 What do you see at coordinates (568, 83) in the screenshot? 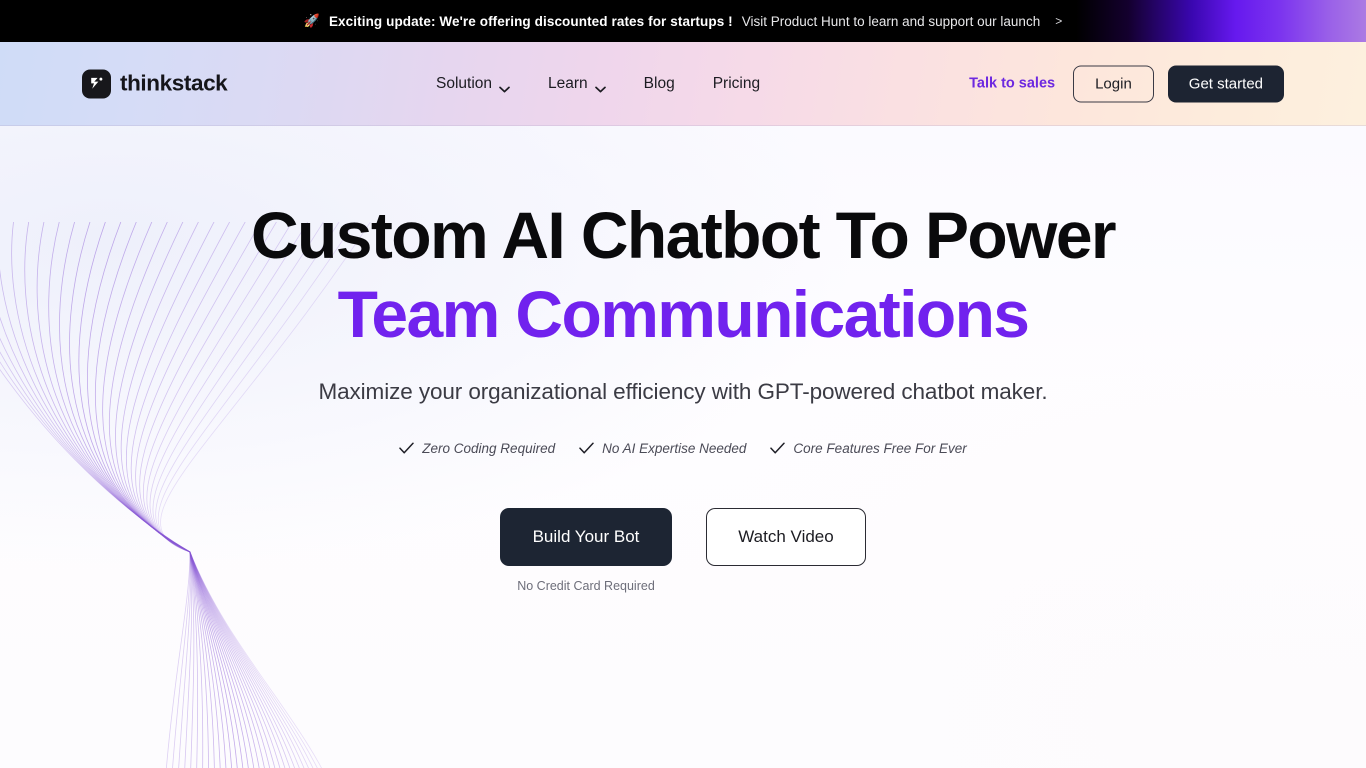
I see `nav-label-learn: Learn` at bounding box center [568, 83].